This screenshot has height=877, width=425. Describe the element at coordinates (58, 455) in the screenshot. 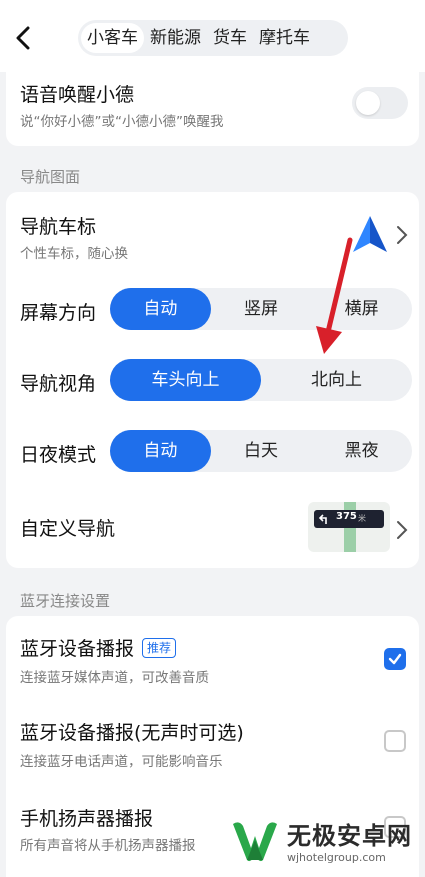

I see `day-night-label: 日夜模式` at that location.